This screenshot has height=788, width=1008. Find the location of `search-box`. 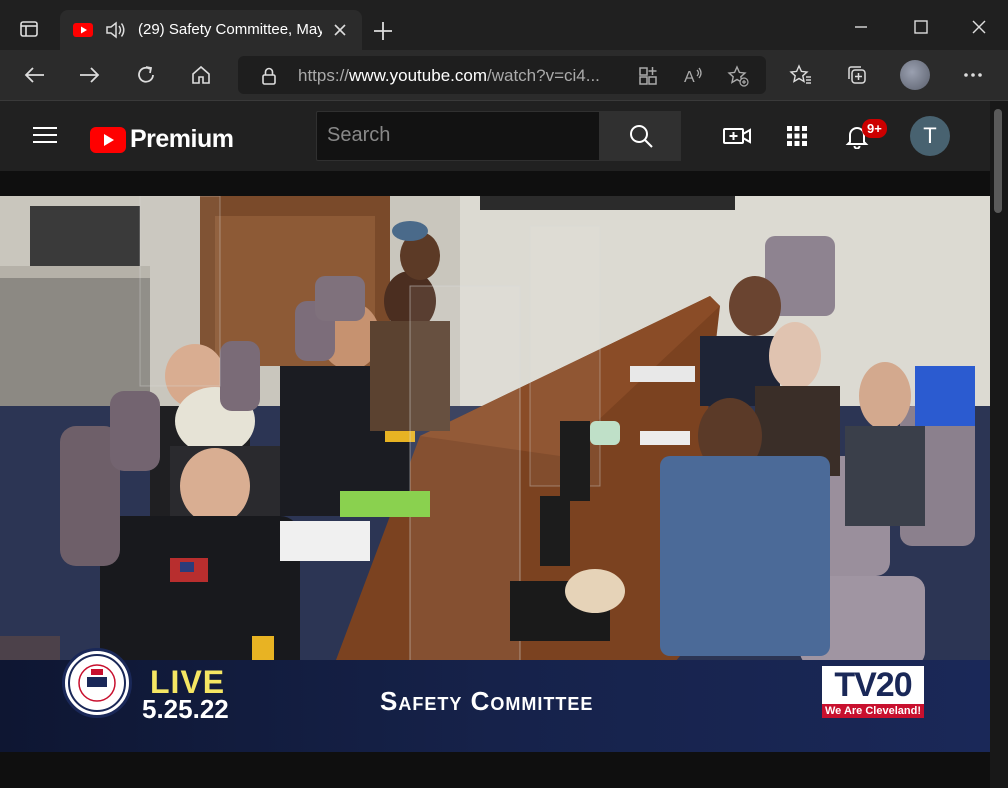

search-box is located at coordinates (458, 136).